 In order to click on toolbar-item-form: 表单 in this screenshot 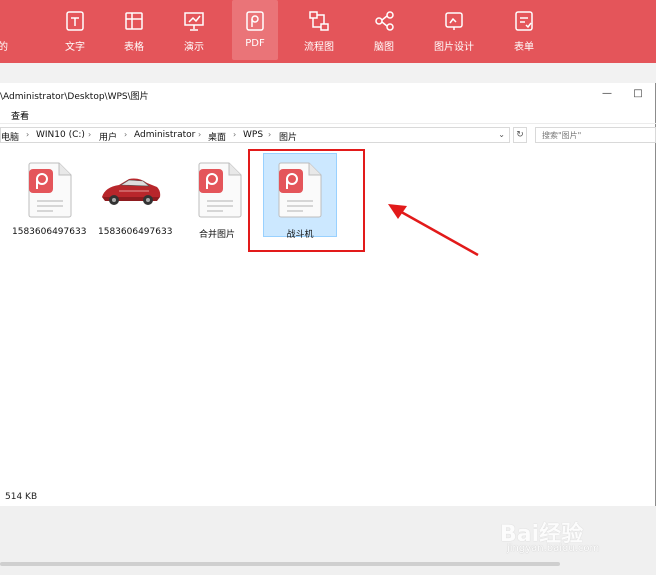, I will do `click(524, 30)`.